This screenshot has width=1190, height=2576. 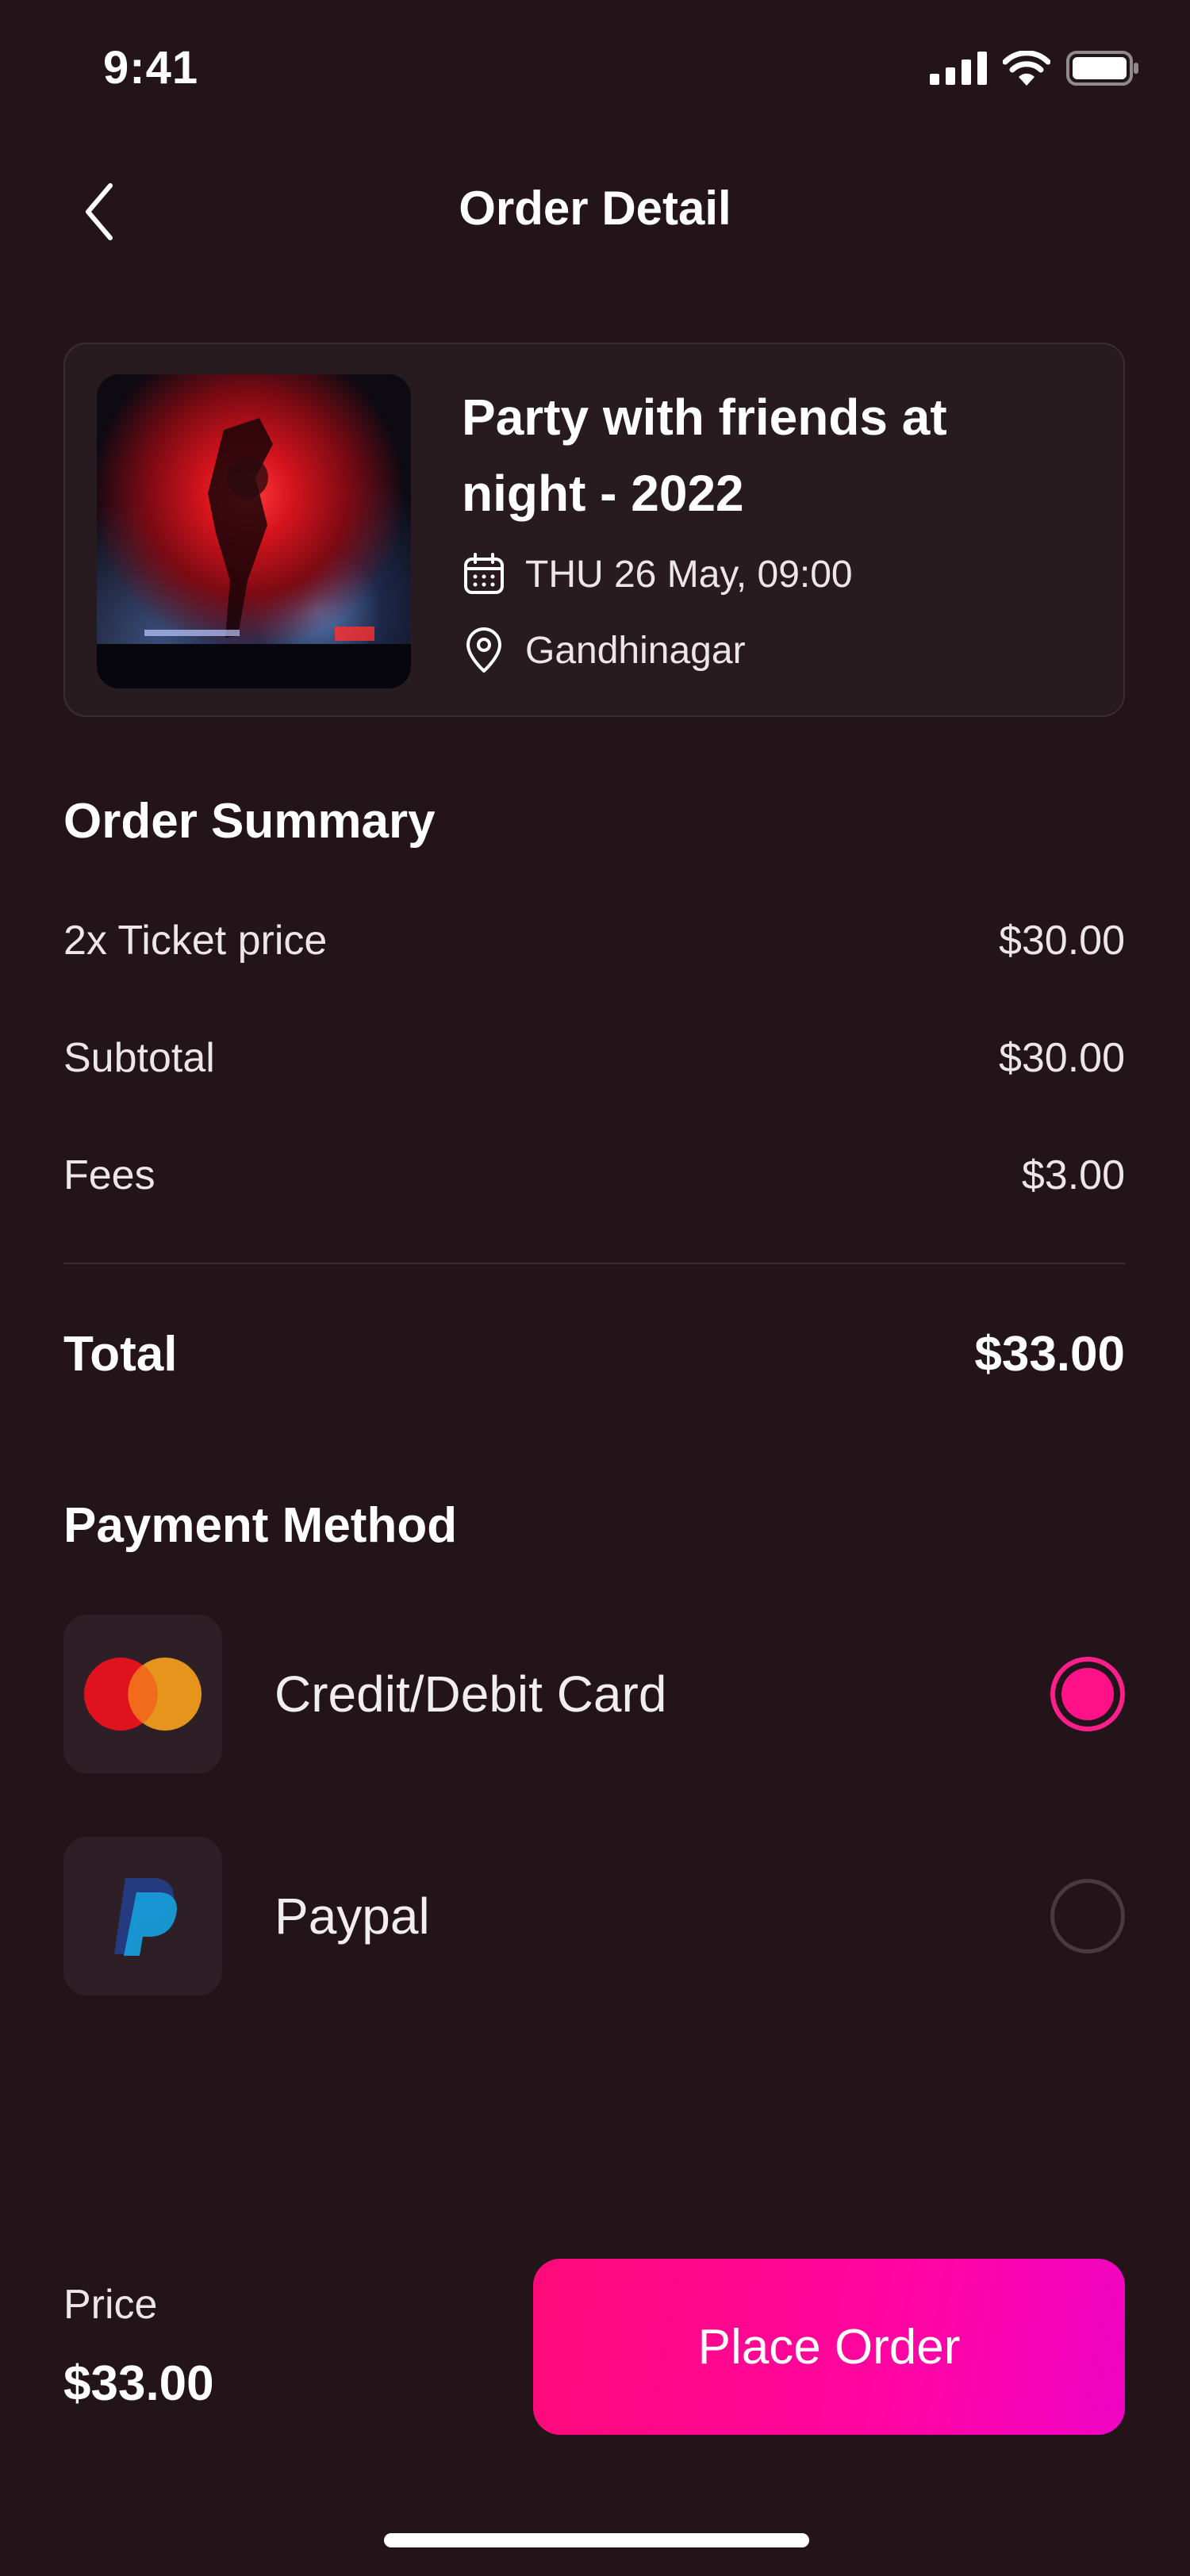 I want to click on price-value: $33.00, so click(x=138, y=2384).